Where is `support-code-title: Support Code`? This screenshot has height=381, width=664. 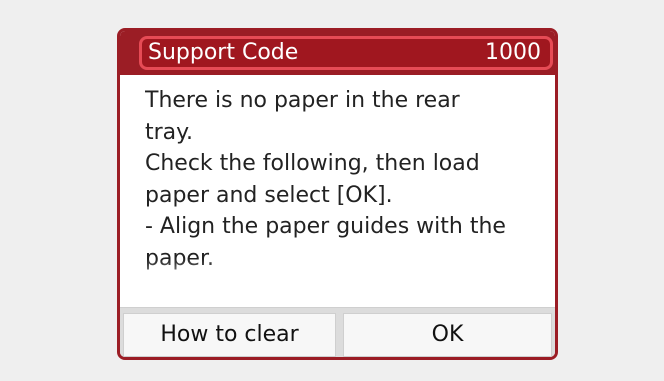
support-code-title: Support Code is located at coordinates (223, 52).